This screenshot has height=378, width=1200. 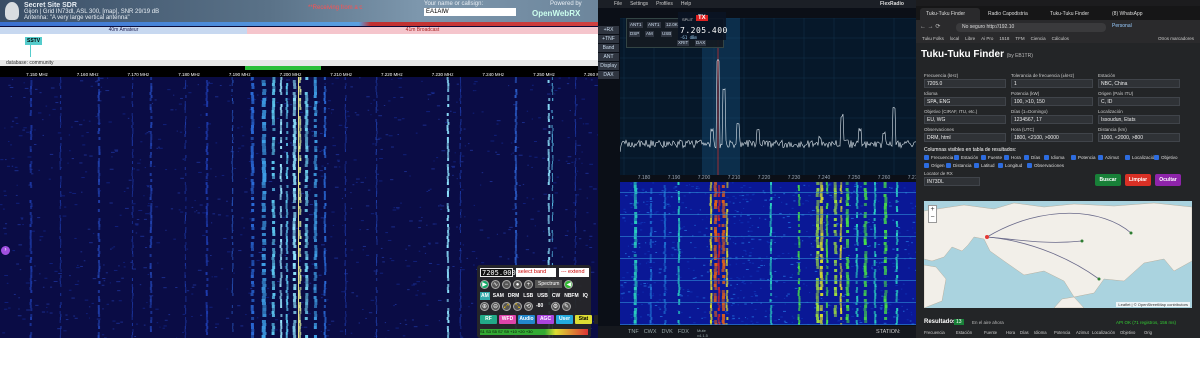 I want to click on field-input: NBC, China, so click(x=1139, y=83).